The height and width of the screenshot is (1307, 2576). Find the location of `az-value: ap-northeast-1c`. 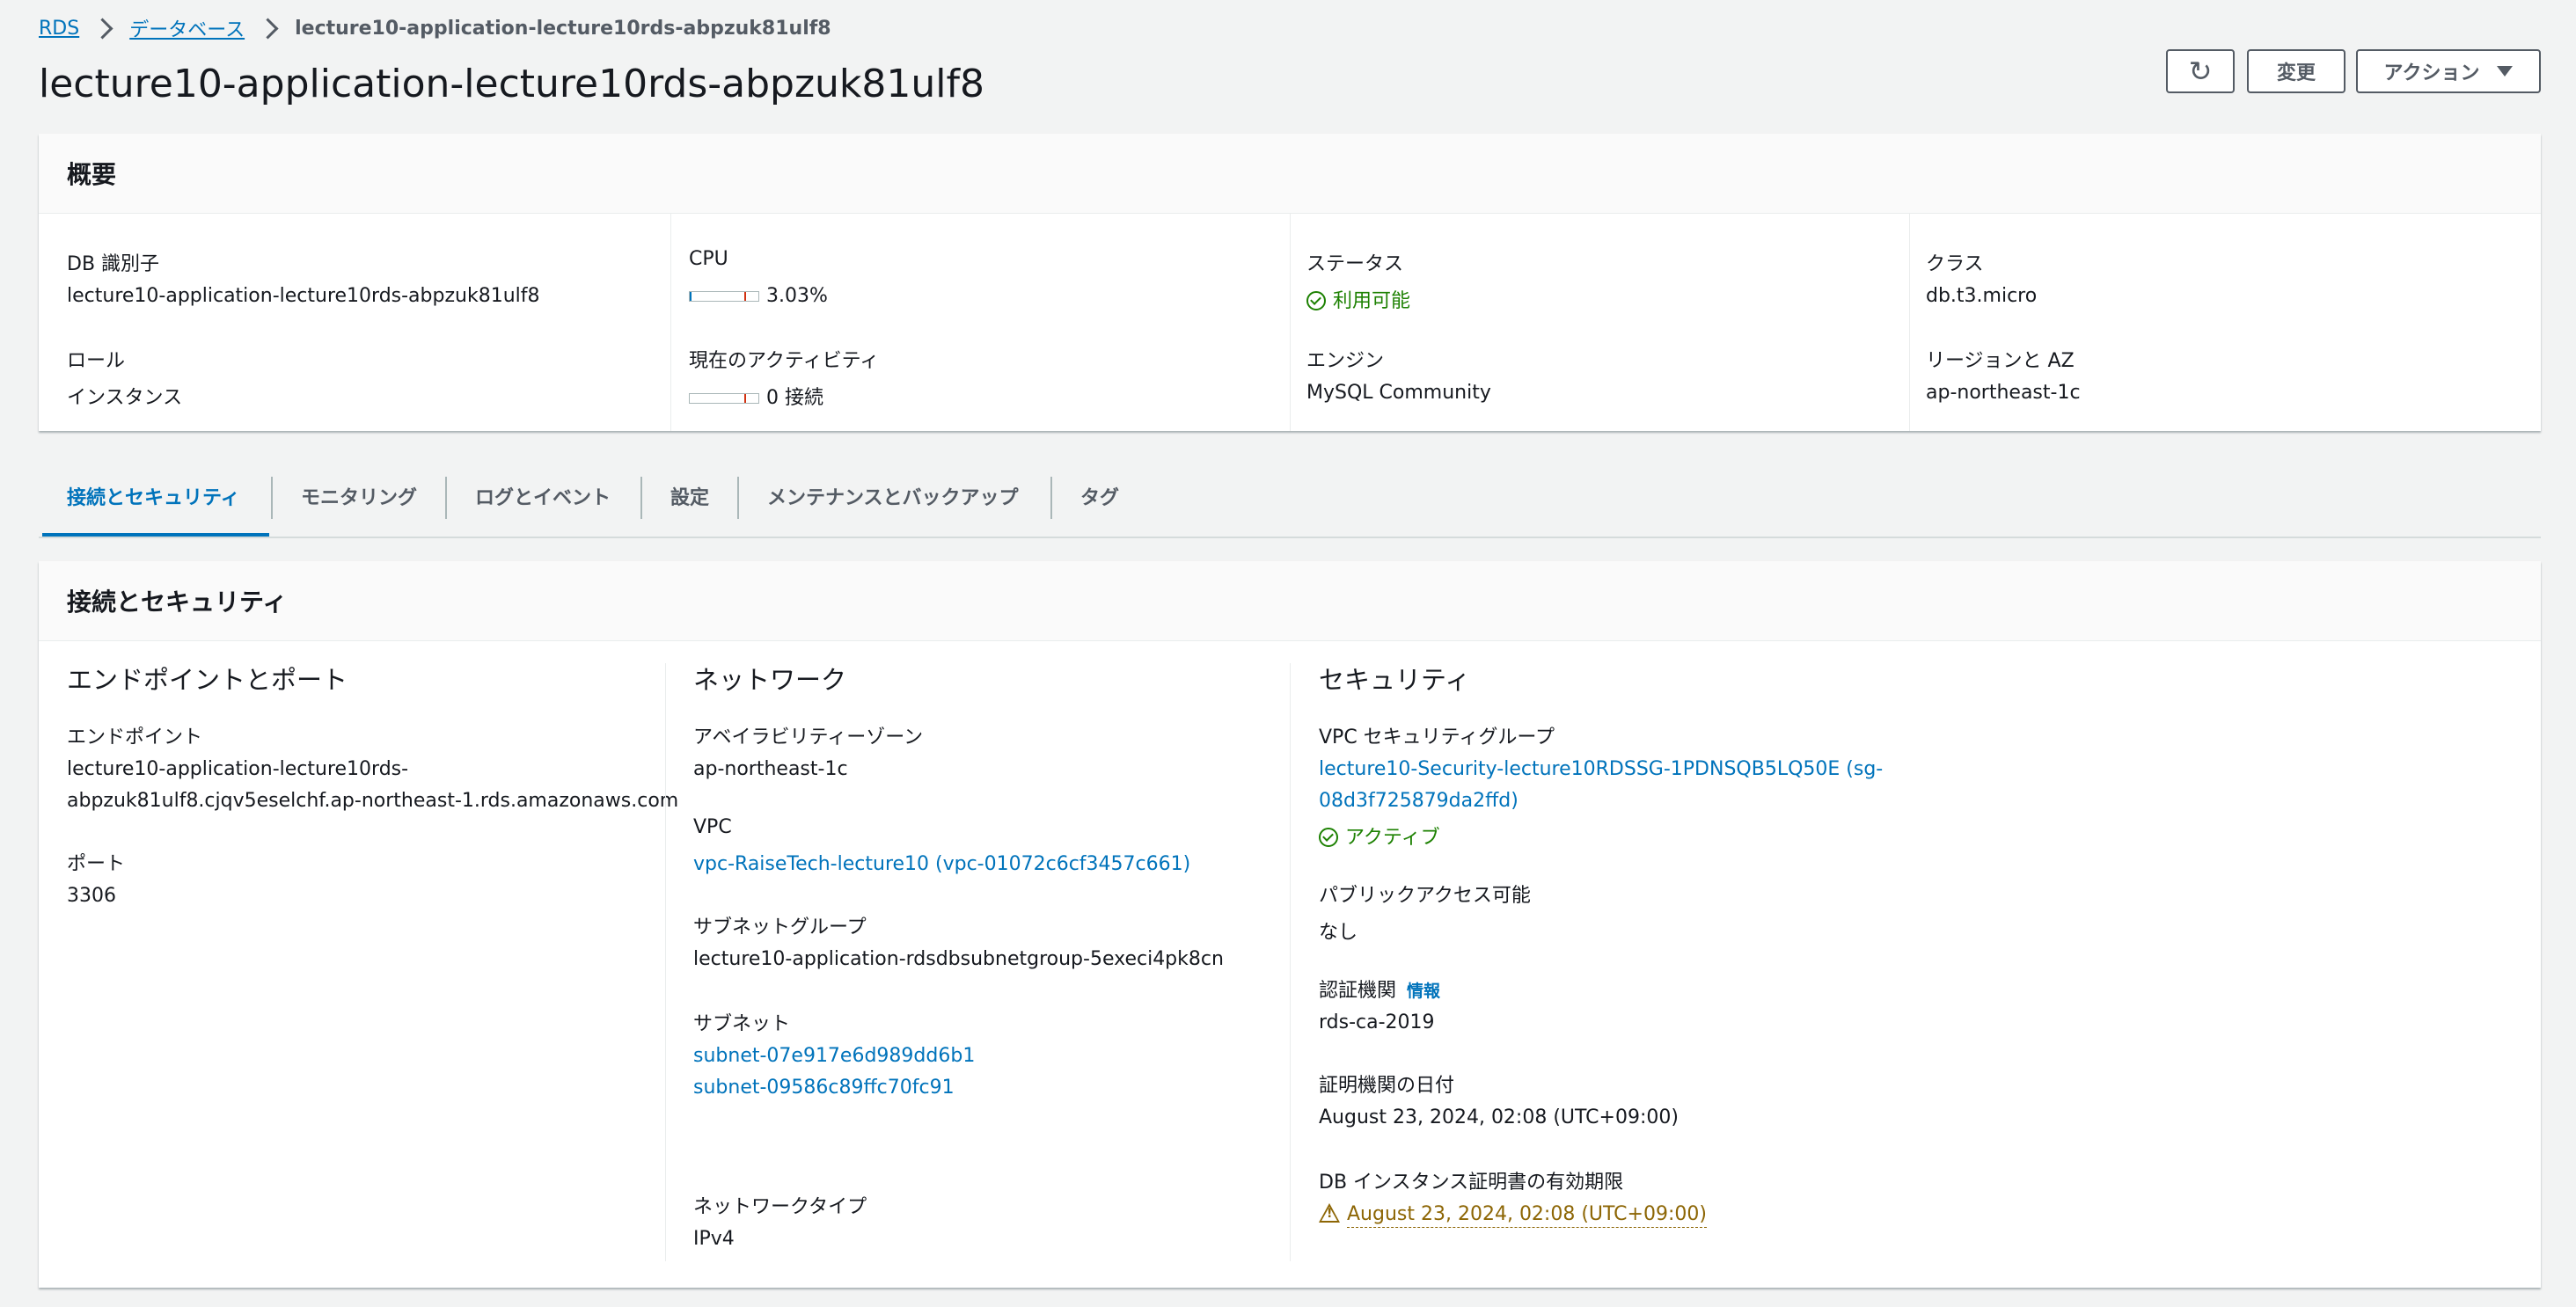

az-value: ap-northeast-1c is located at coordinates (770, 769).